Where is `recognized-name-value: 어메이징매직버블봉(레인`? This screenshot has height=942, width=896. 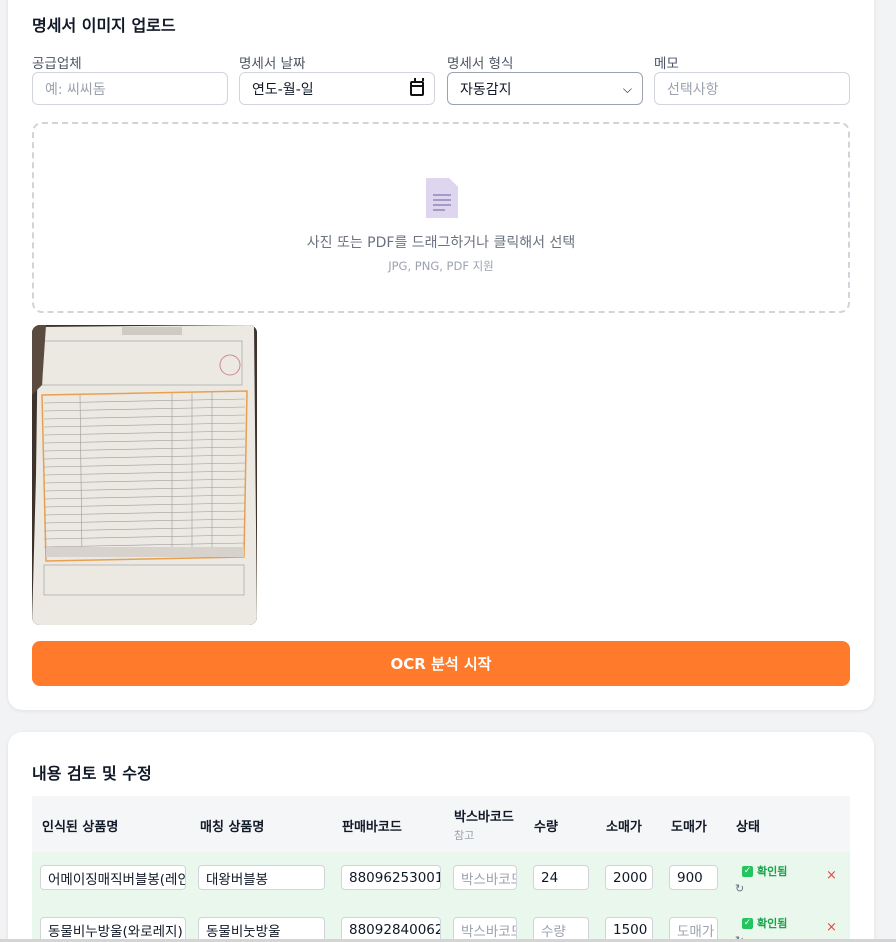
recognized-name-value: 어메이징매직버블봉(레인 is located at coordinates (117, 879).